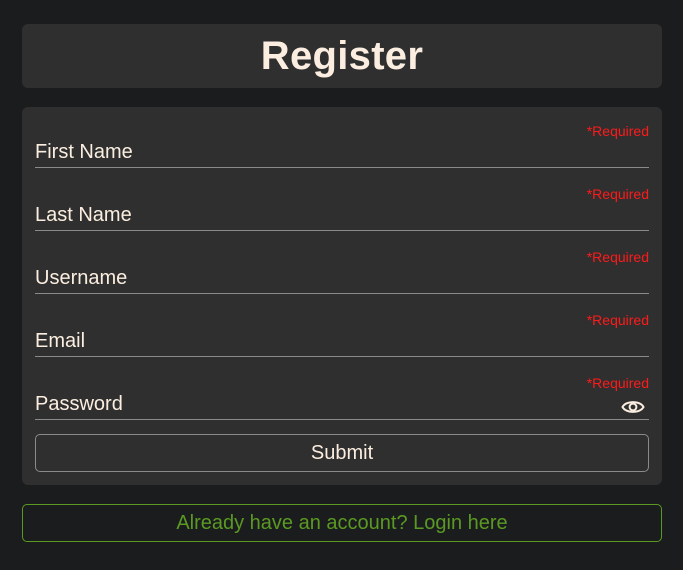  I want to click on username-input, so click(342, 280).